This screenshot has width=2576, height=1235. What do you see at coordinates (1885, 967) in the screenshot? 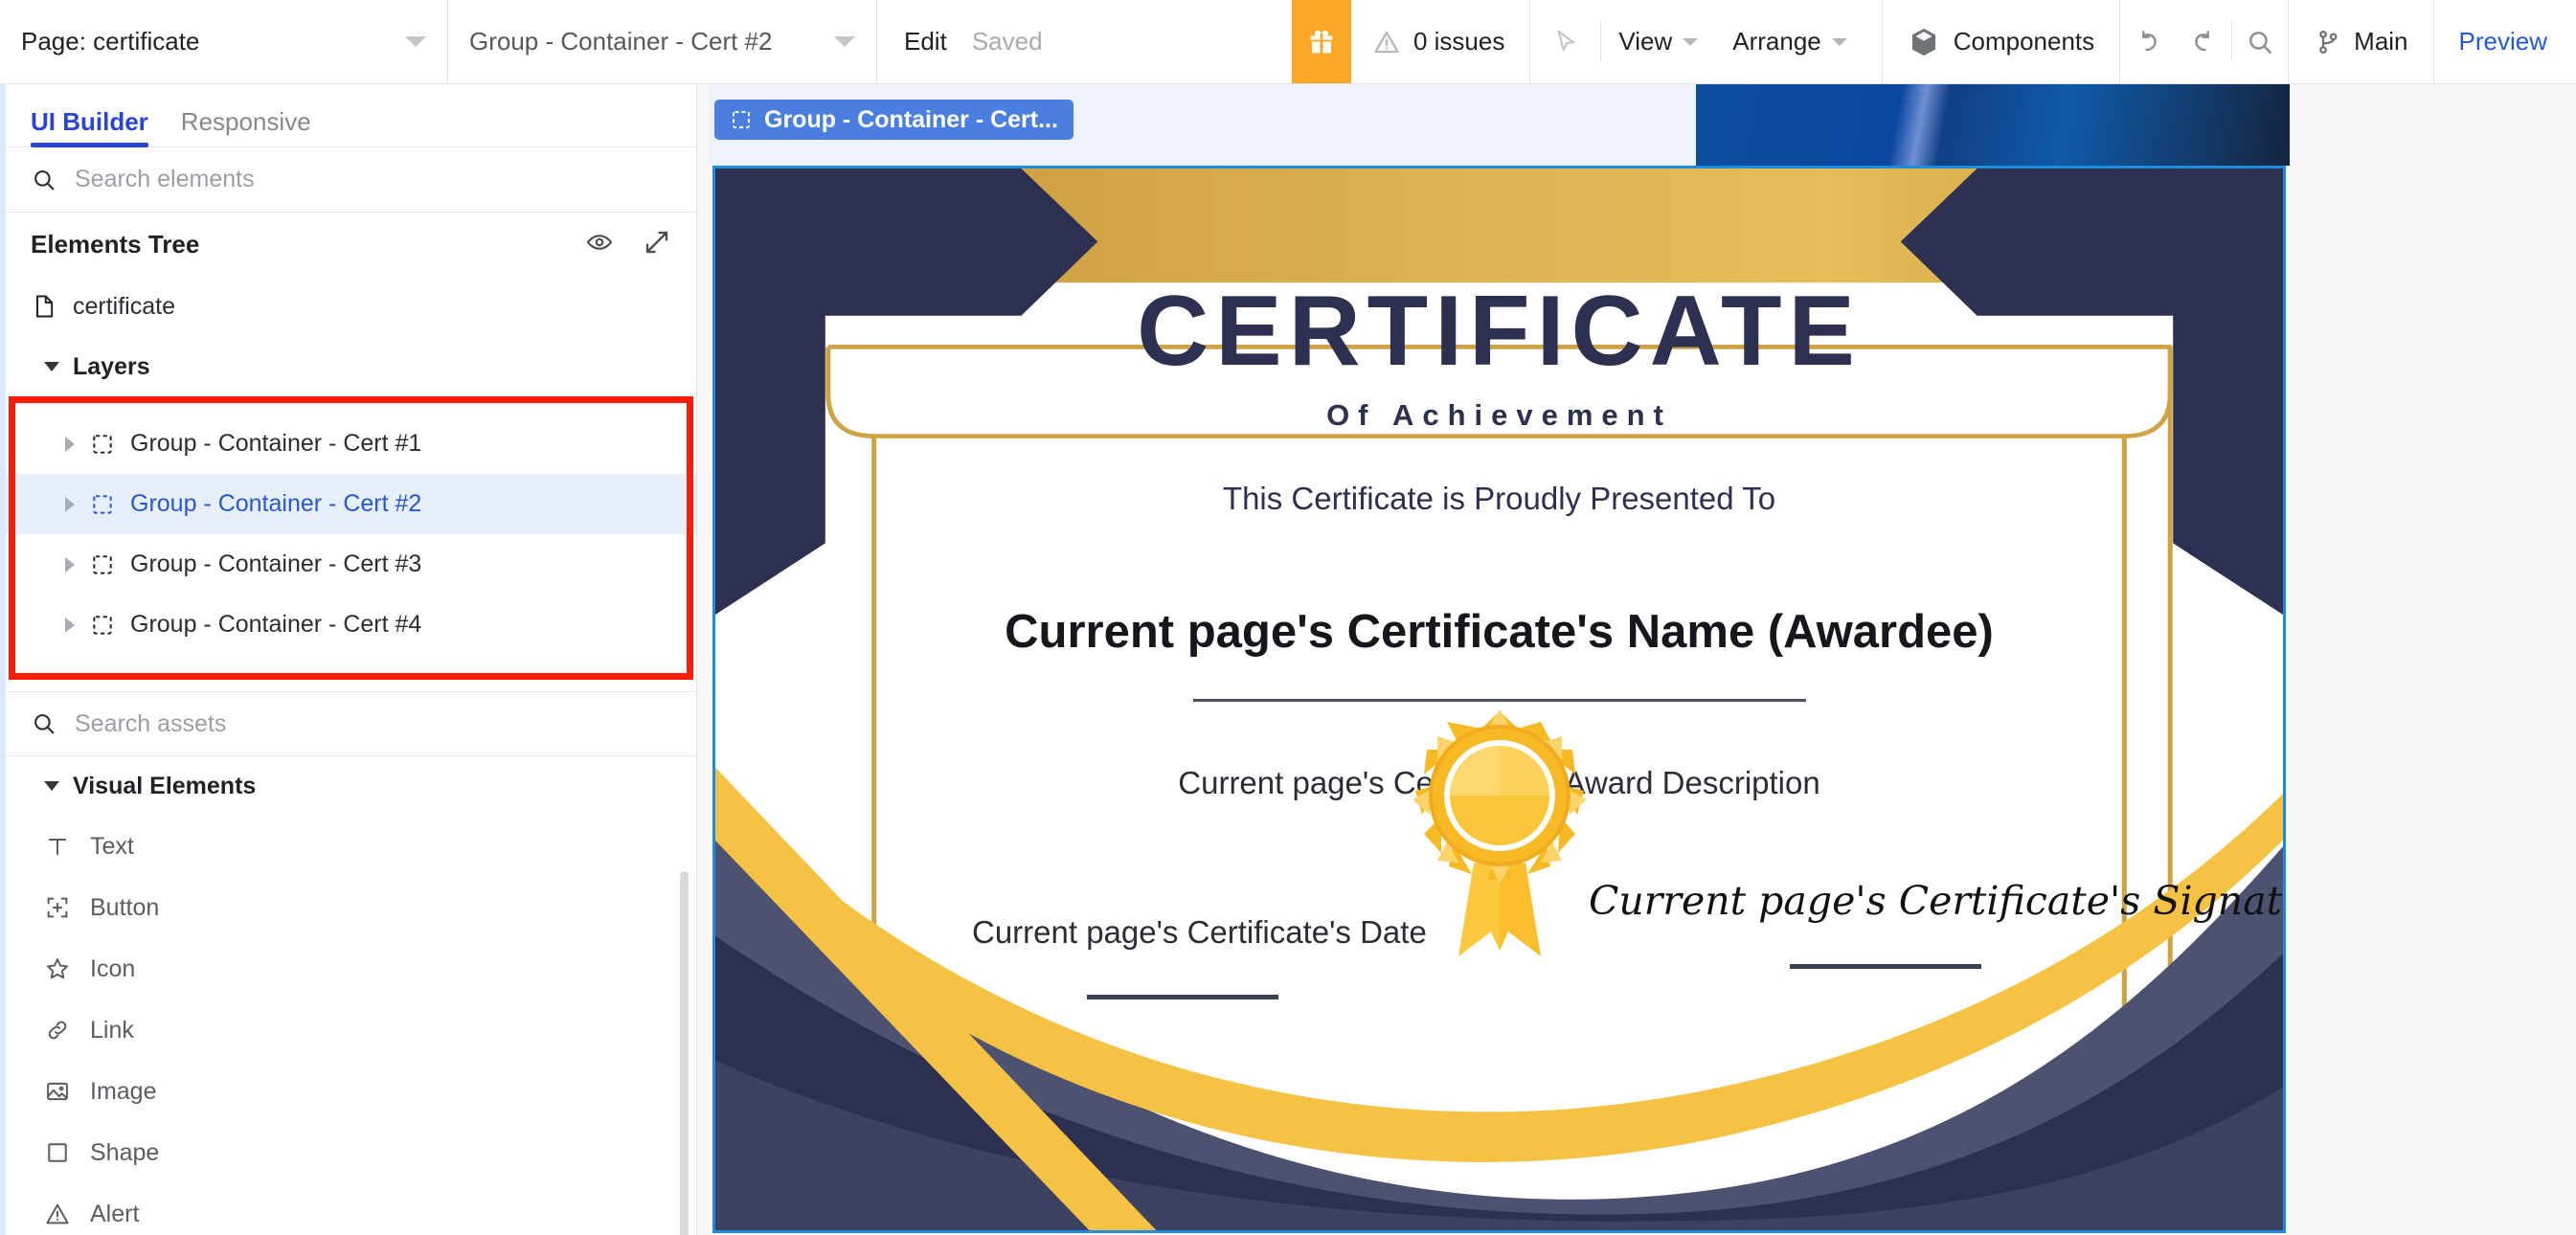
I see `signer-signature-line` at bounding box center [1885, 967].